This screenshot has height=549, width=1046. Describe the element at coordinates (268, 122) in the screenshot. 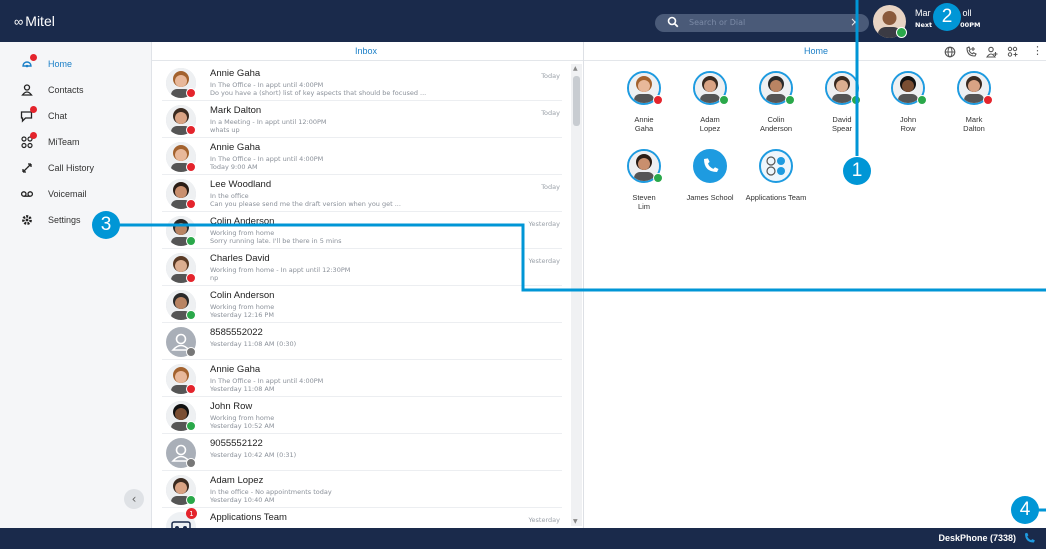

I see `status-line: In a Meeting - In appt until 12:00PM` at that location.